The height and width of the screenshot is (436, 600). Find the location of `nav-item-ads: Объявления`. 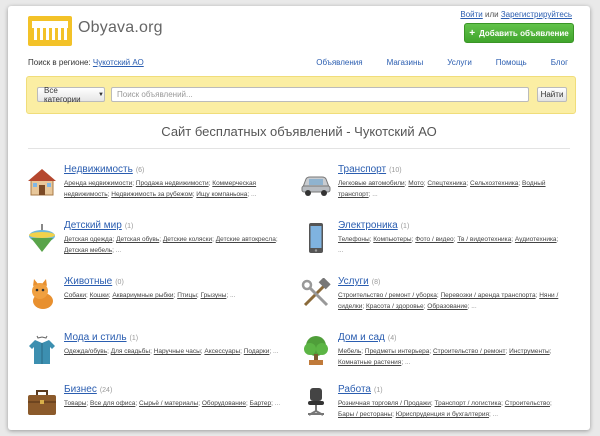

nav-item-ads: Объявления is located at coordinates (339, 62).